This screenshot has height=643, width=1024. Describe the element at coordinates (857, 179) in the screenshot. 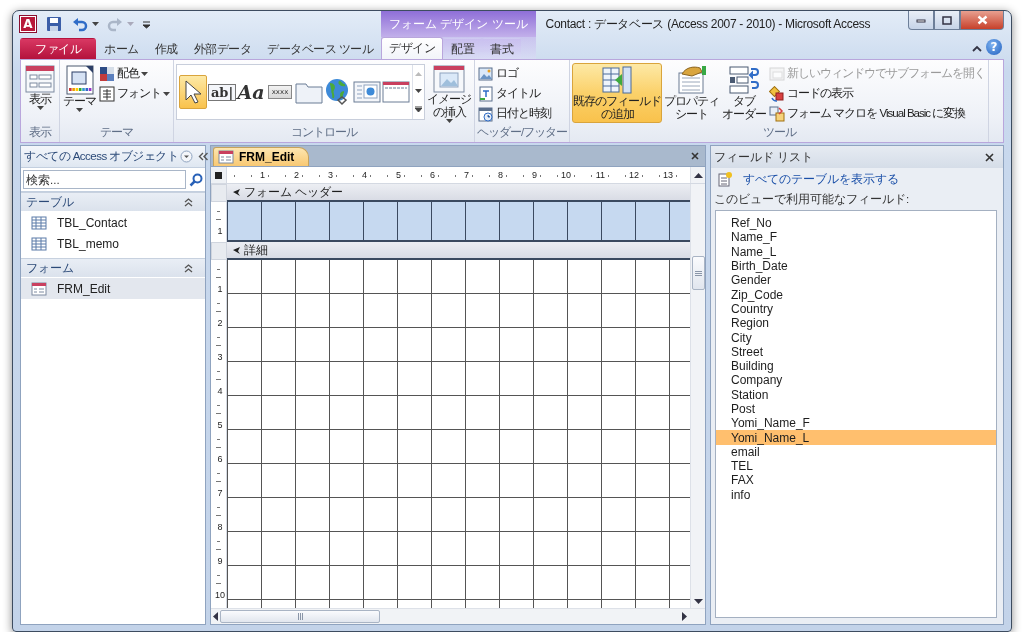

I see `show-all-tables-link: すべてのテーブルを表示する` at that location.